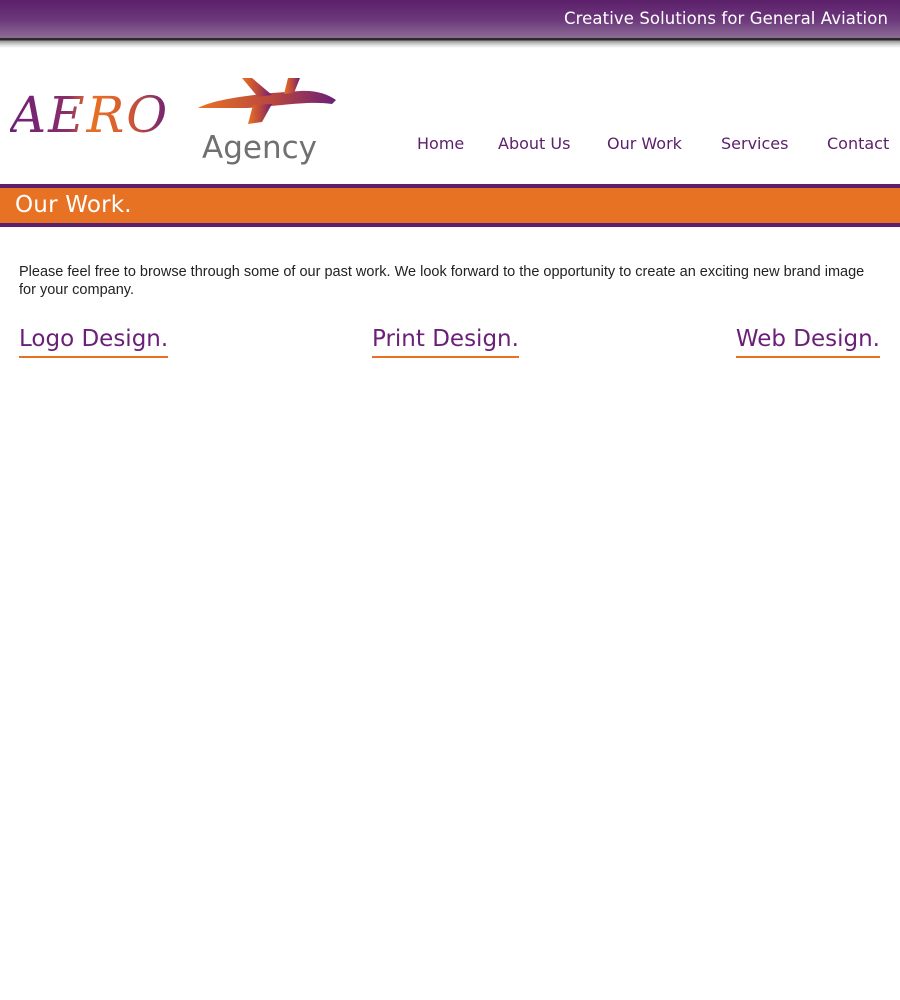 This screenshot has width=900, height=1000. What do you see at coordinates (73, 205) in the screenshot?
I see `page-title: Our Work.` at bounding box center [73, 205].